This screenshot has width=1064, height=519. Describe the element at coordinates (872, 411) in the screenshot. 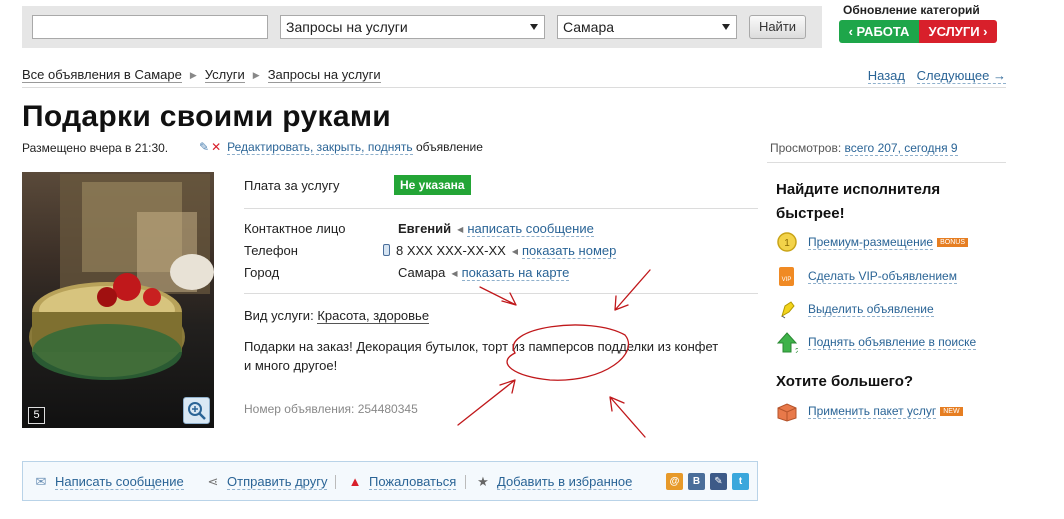

I see `package-link: Применить пакет услуг` at that location.